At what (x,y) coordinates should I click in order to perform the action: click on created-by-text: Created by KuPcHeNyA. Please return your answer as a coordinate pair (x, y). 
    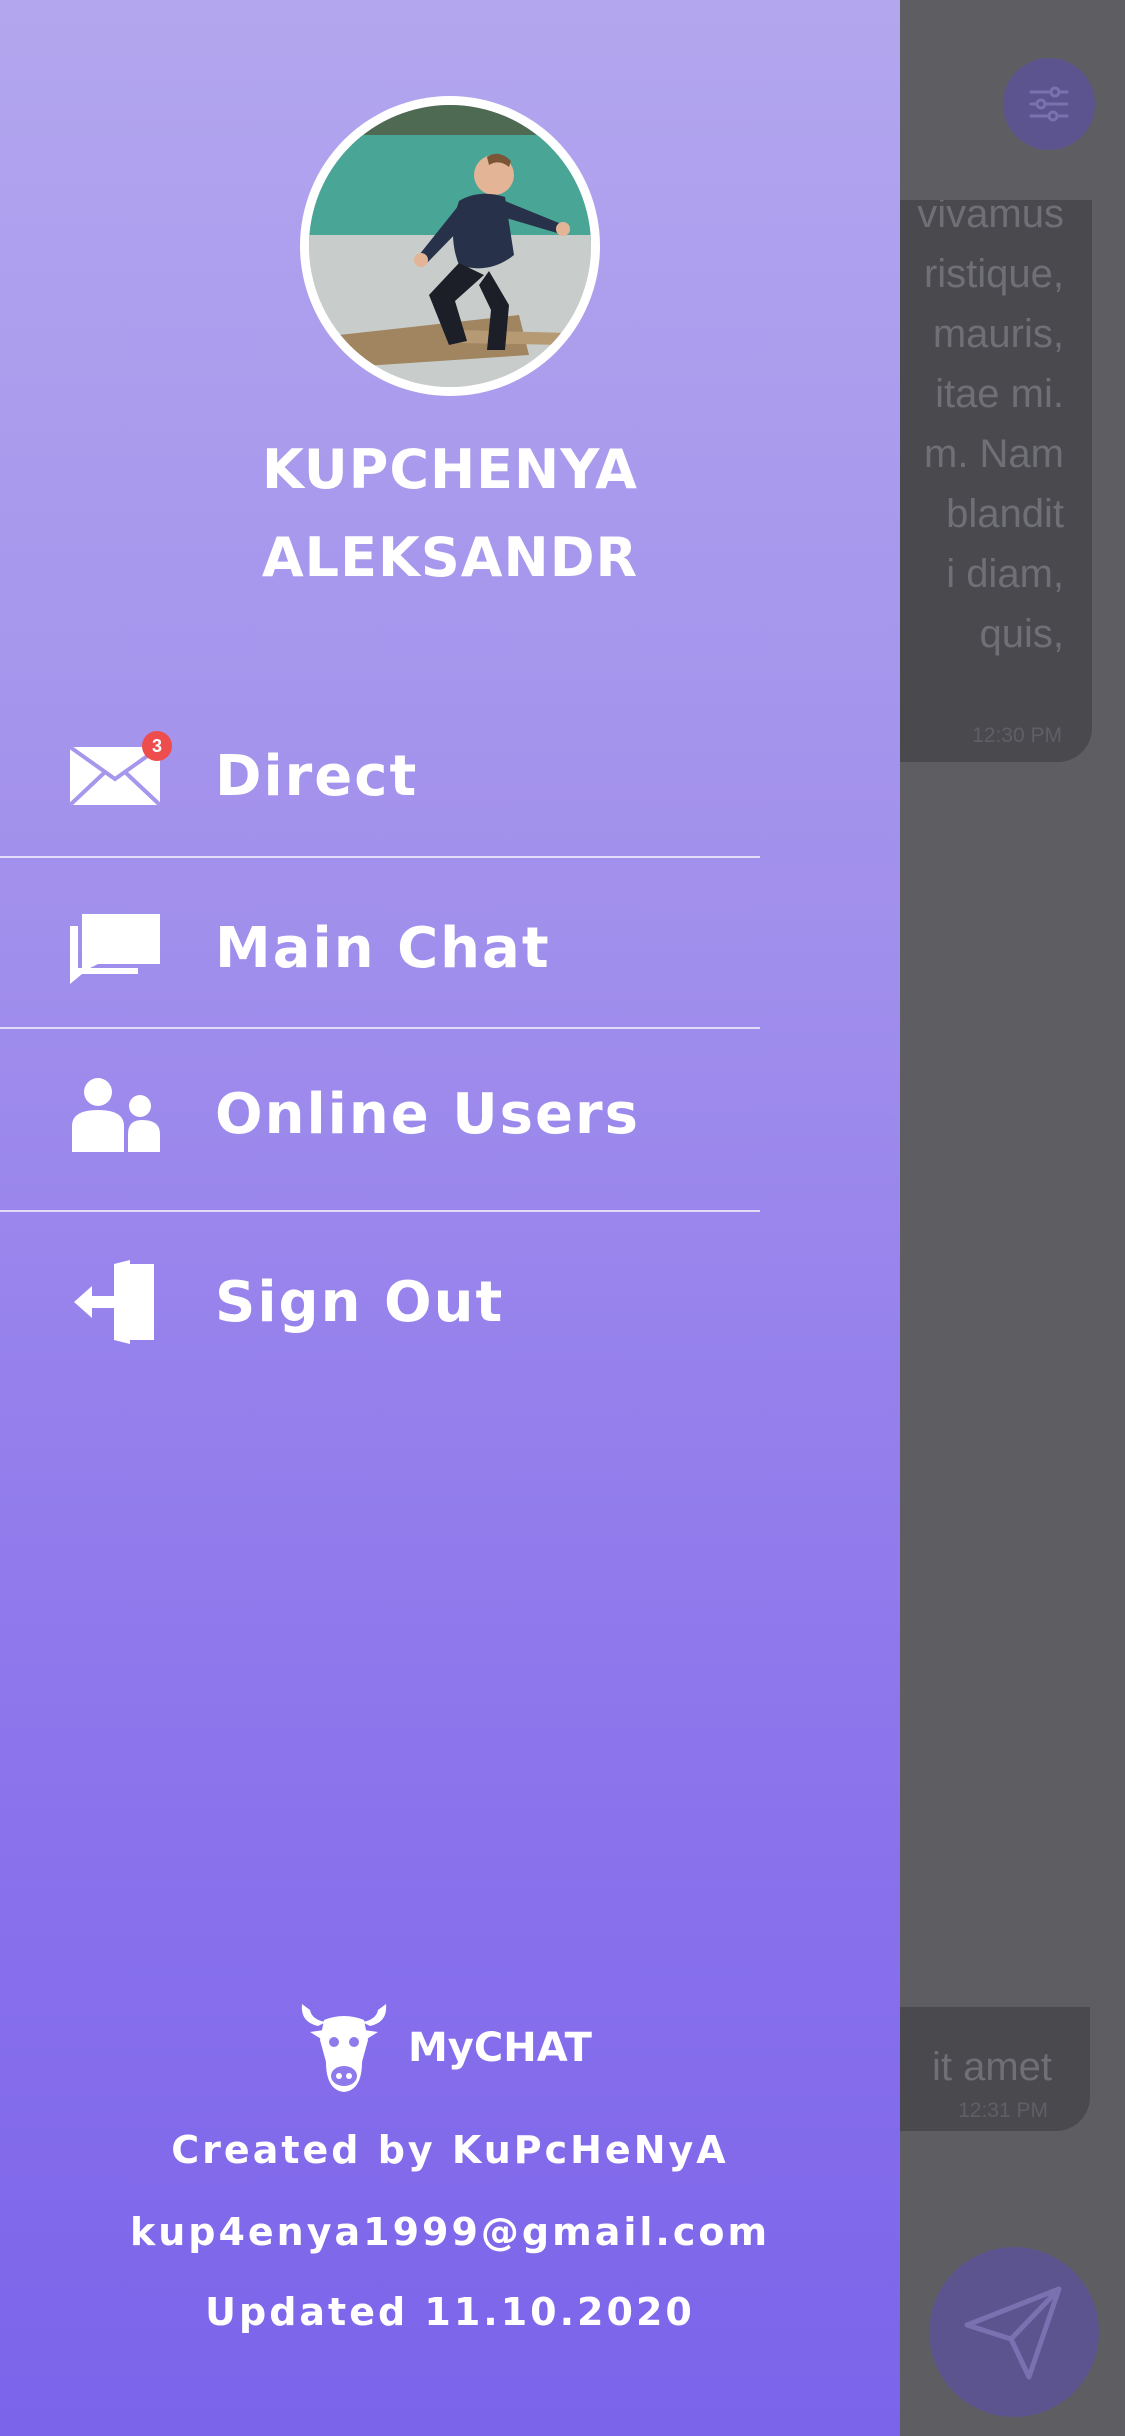
    Looking at the image, I should click on (450, 2150).